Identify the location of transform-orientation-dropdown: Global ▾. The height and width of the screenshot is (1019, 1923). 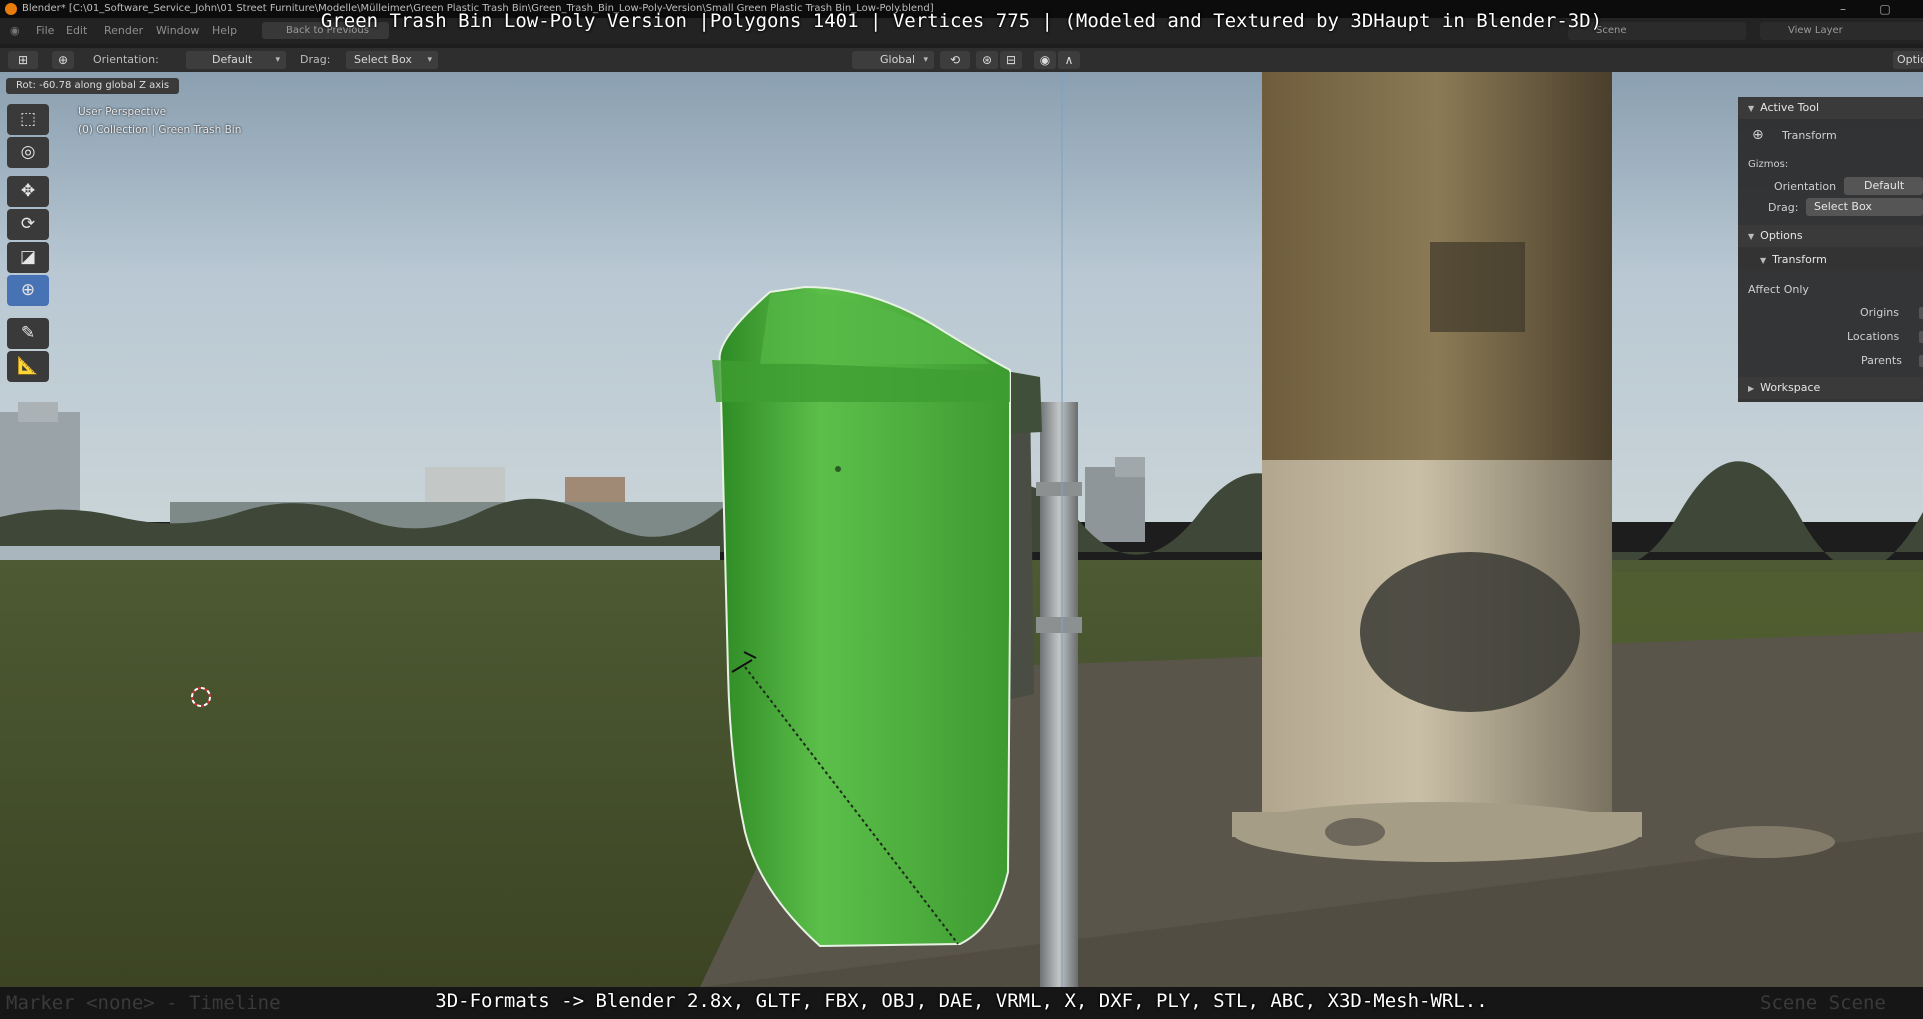
(893, 60).